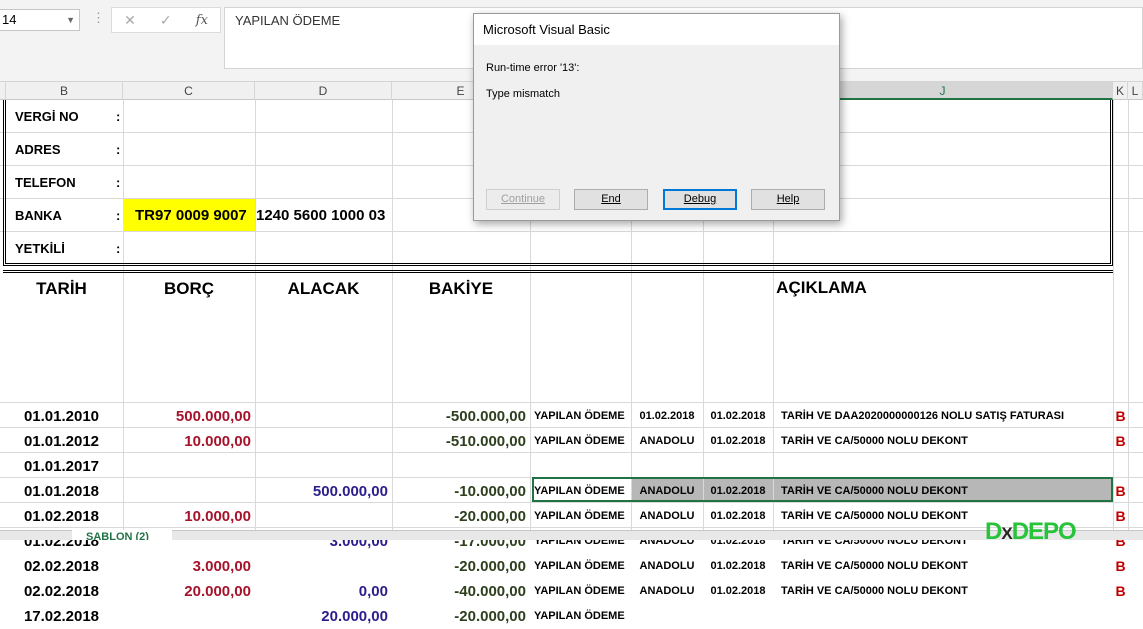 The image size is (1143, 629). Describe the element at coordinates (461, 289) in the screenshot. I see `header-bakiye: BAKİYE` at that location.